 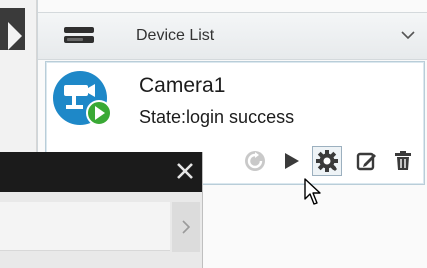 What do you see at coordinates (217, 117) in the screenshot?
I see `device-state: State:login success` at bounding box center [217, 117].